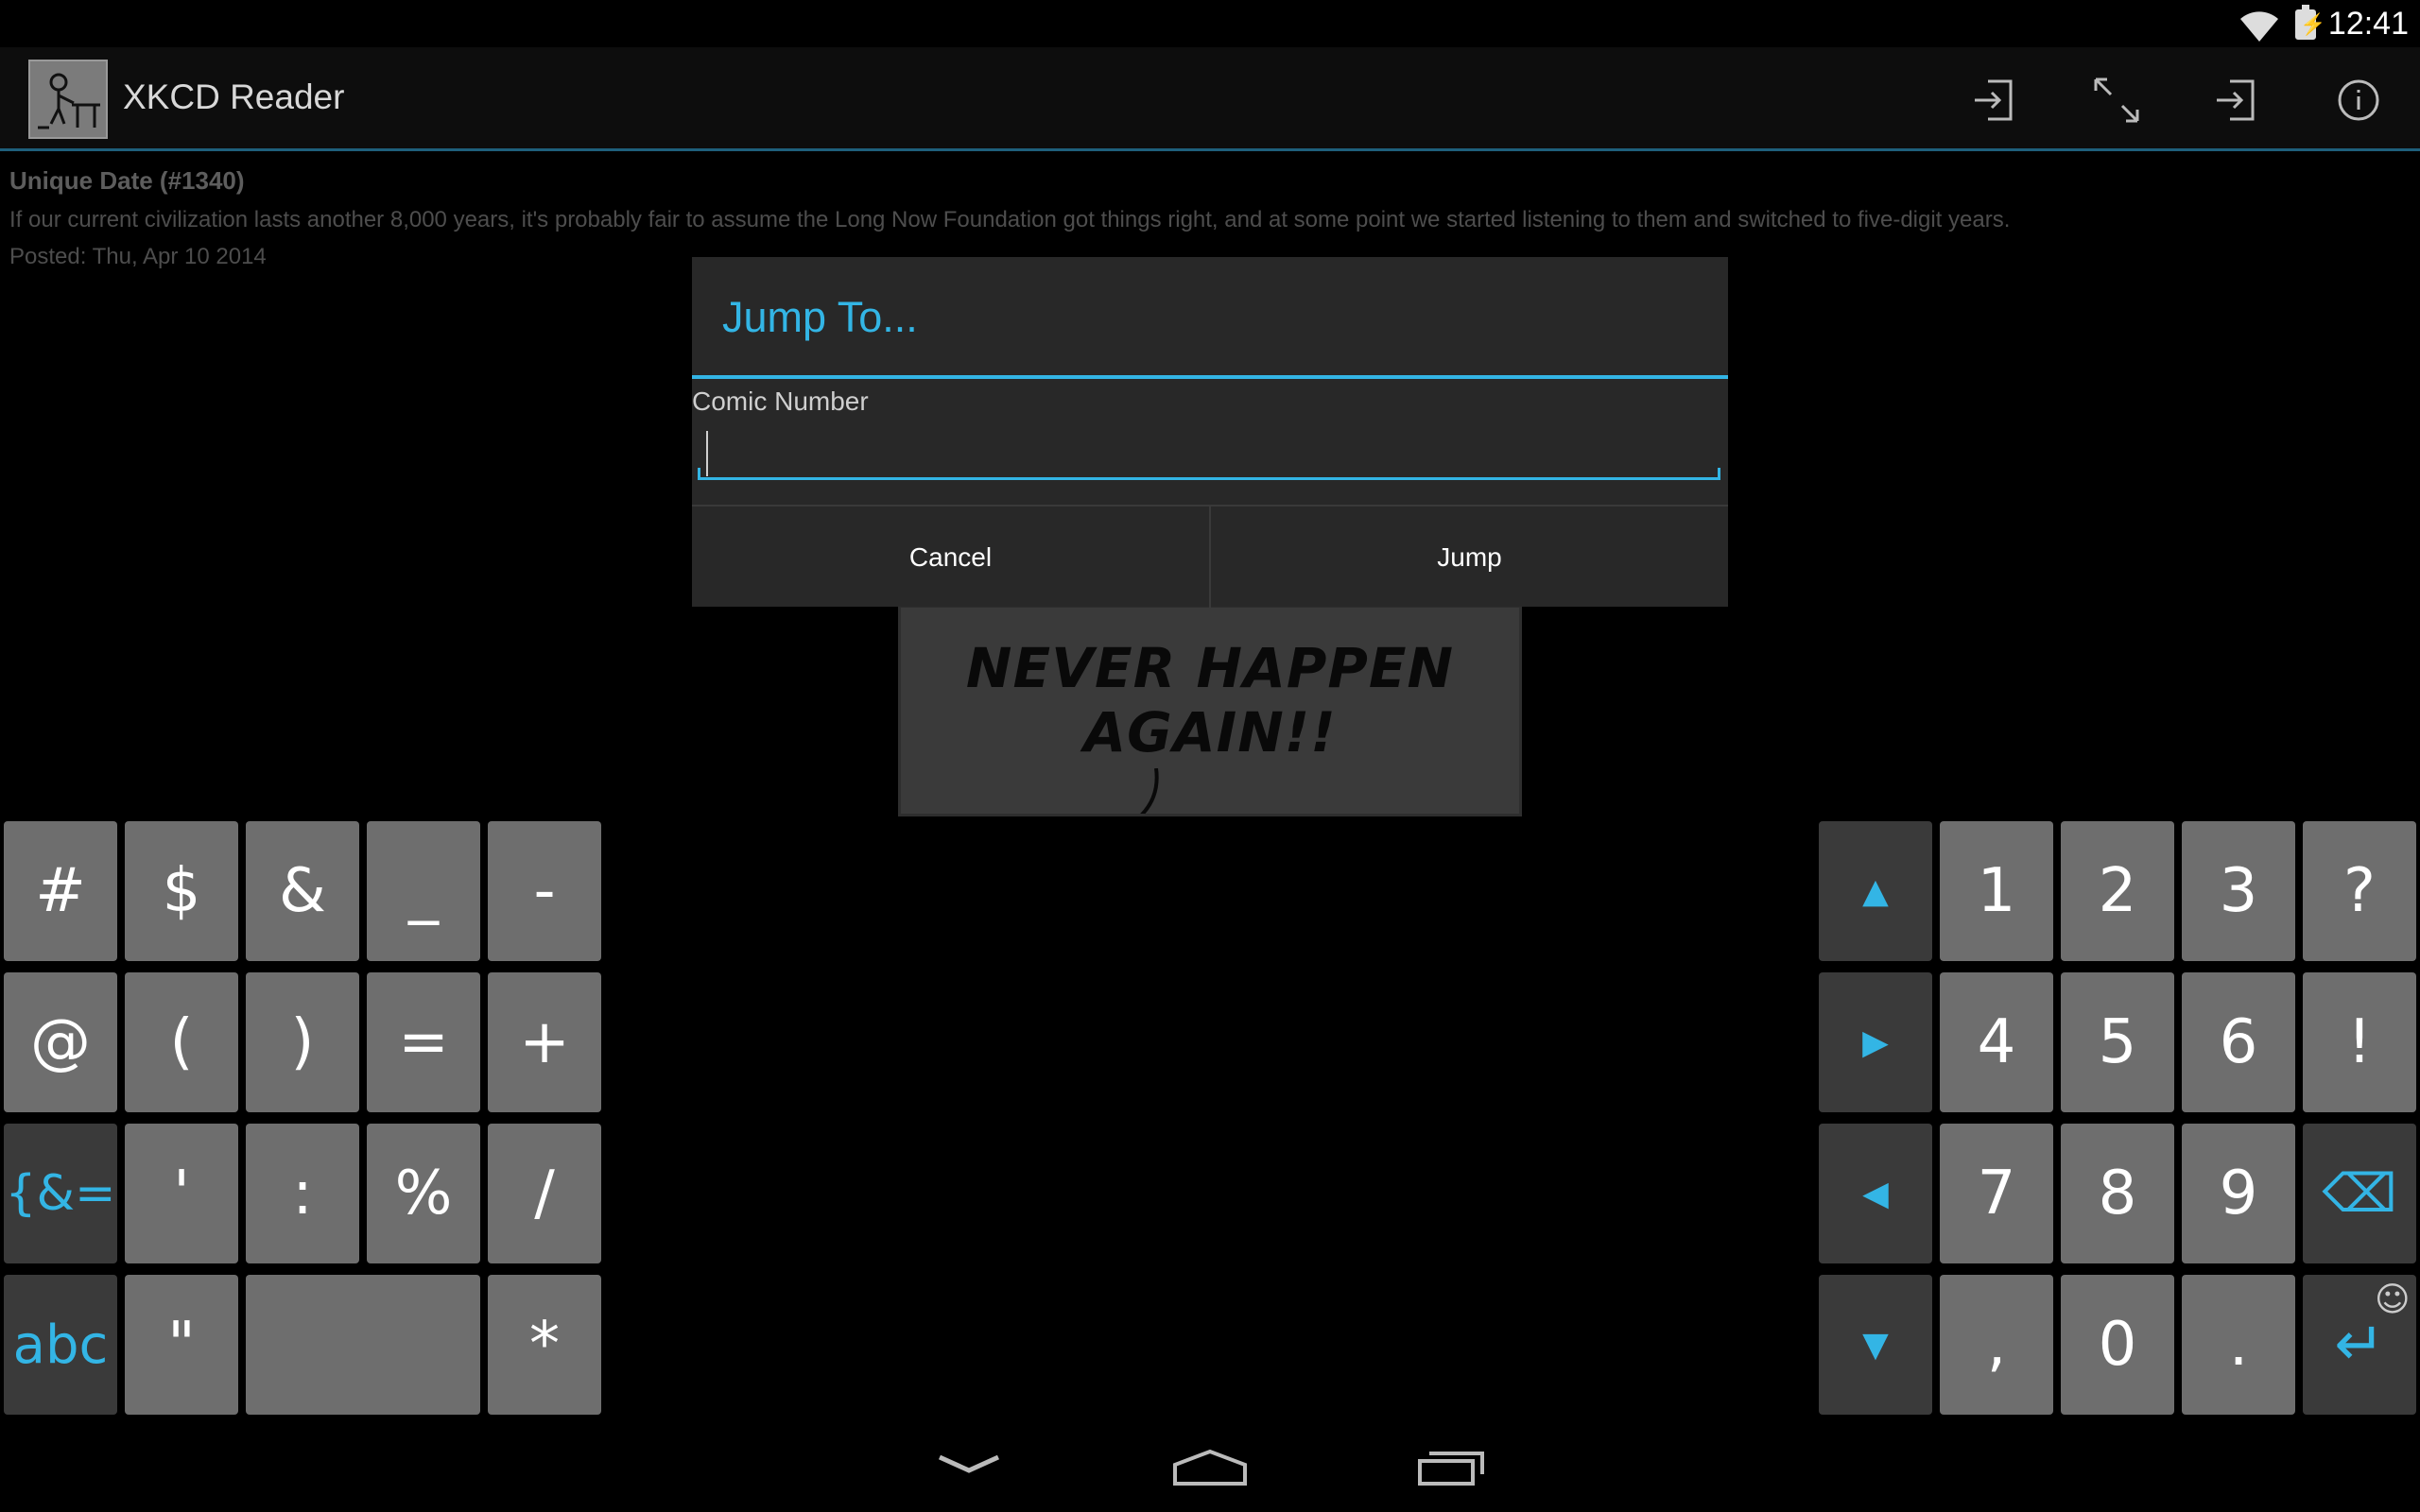 Image resolution: width=2420 pixels, height=1512 pixels. What do you see at coordinates (2238, 891) in the screenshot?
I see `key-3: 3` at bounding box center [2238, 891].